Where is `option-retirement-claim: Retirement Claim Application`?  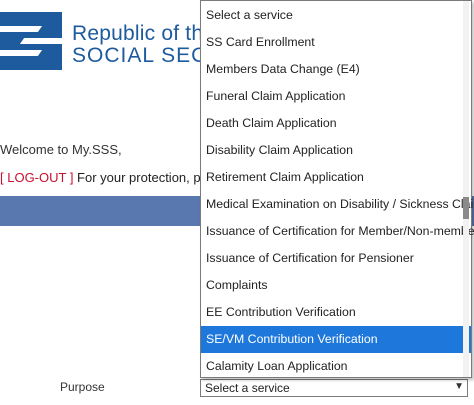
option-retirement-claim: Retirement Claim Application is located at coordinates (336, 177).